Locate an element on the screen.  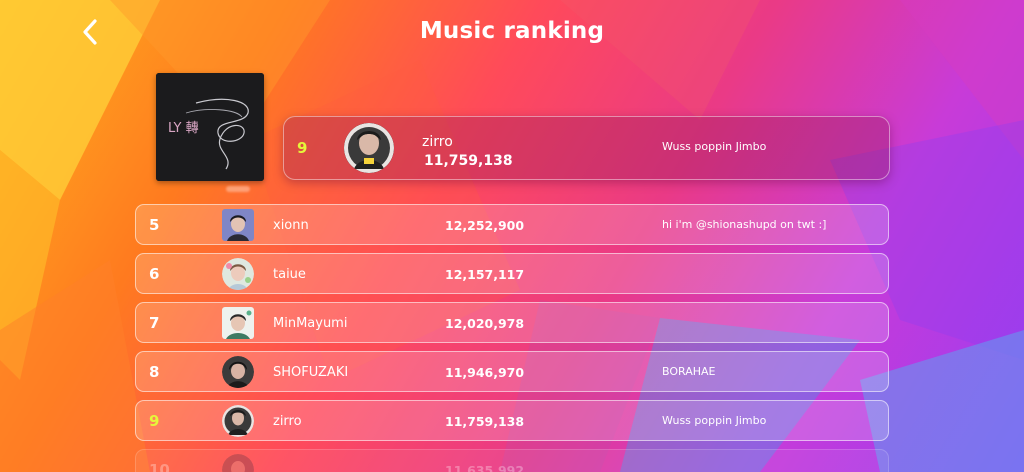
player-name: MinMayumi is located at coordinates (310, 323).